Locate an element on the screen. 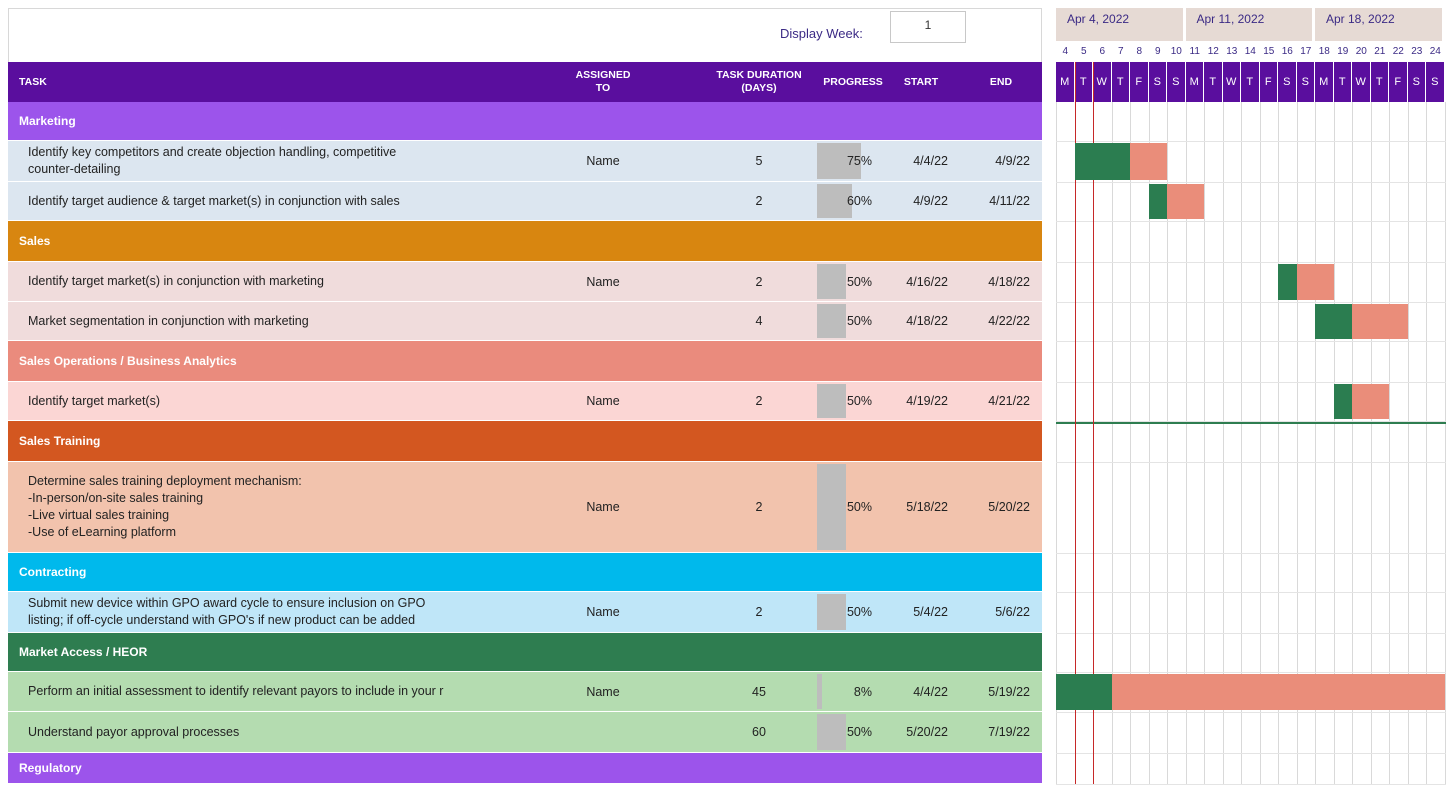 Image resolution: width=1454 pixels, height=785 pixels. progress-percent: 75% is located at coordinates (859, 161).